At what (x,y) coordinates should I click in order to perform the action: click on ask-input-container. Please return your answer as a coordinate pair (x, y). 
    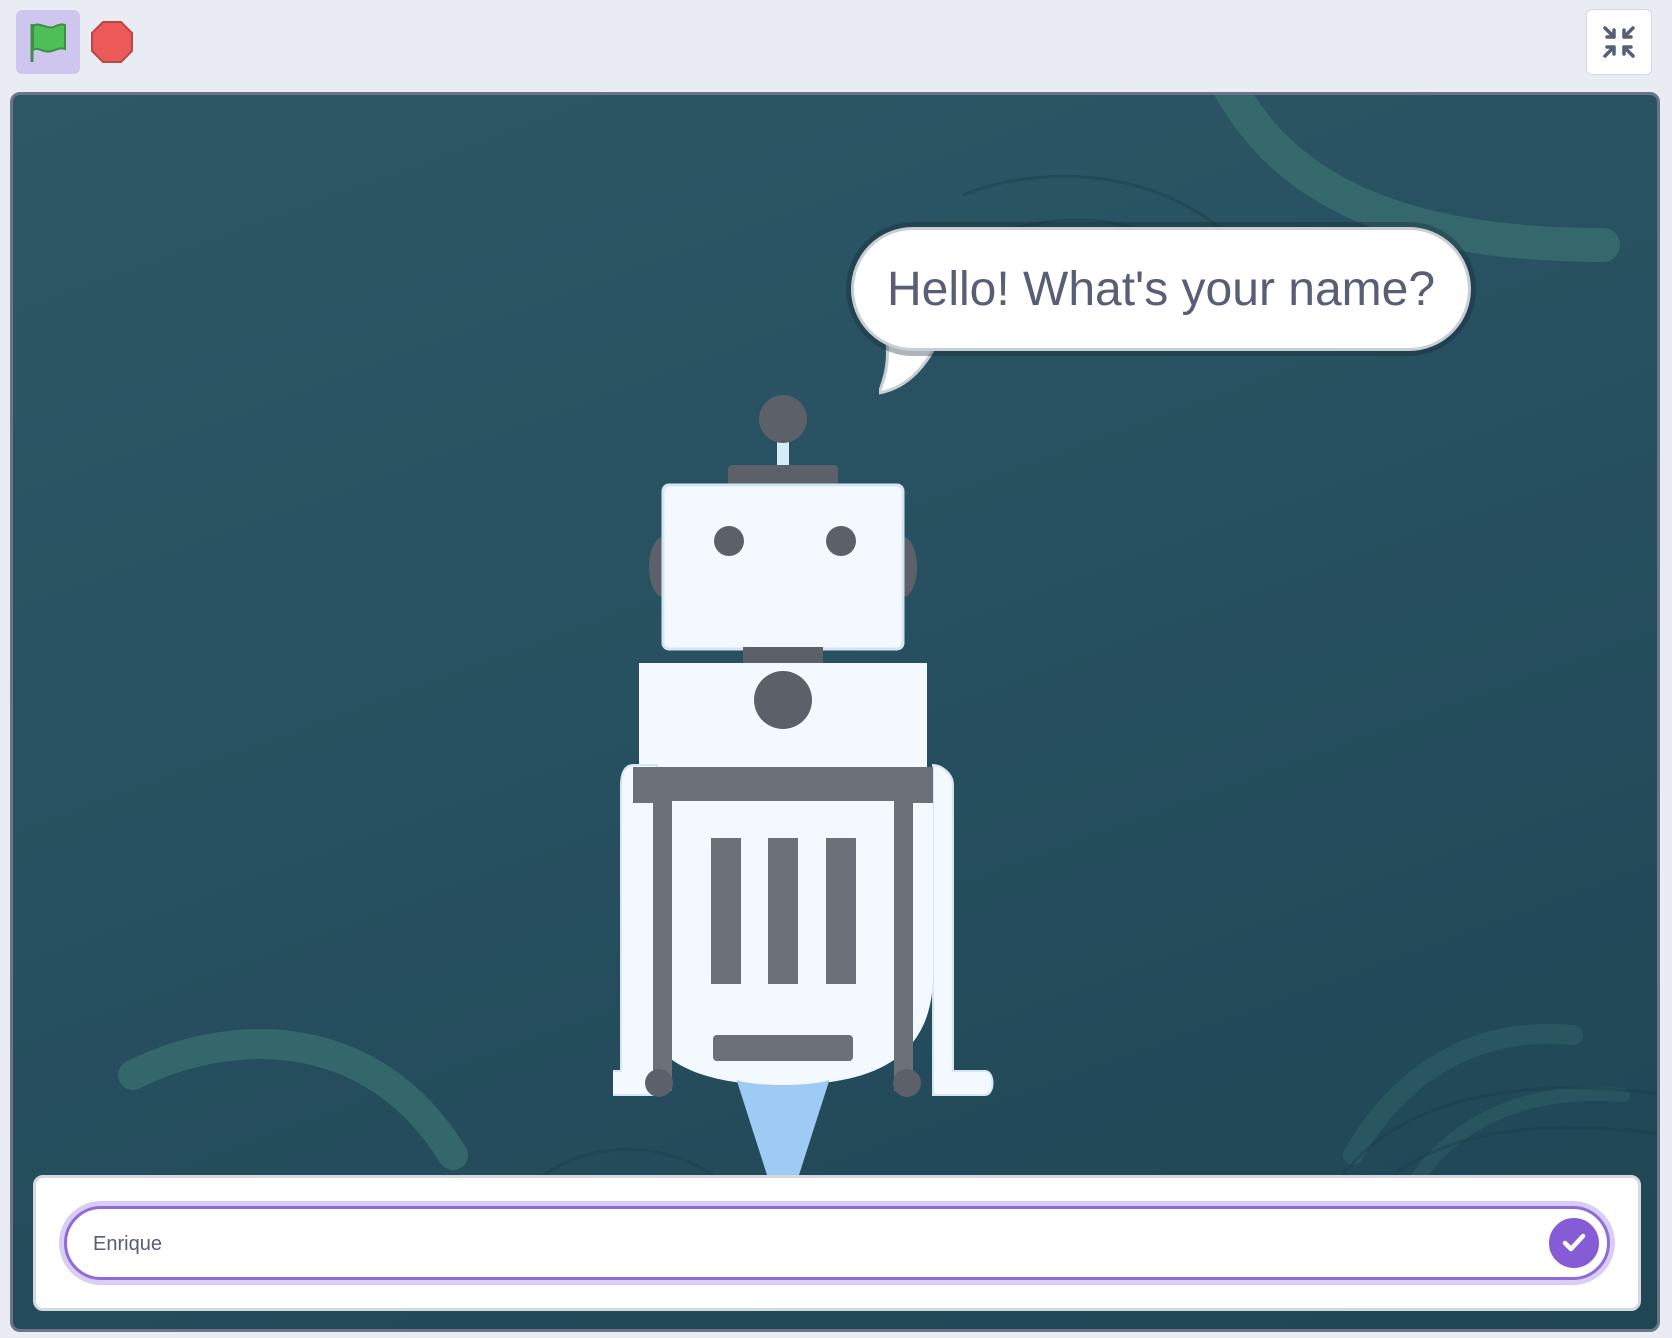
    Looking at the image, I should click on (837, 1243).